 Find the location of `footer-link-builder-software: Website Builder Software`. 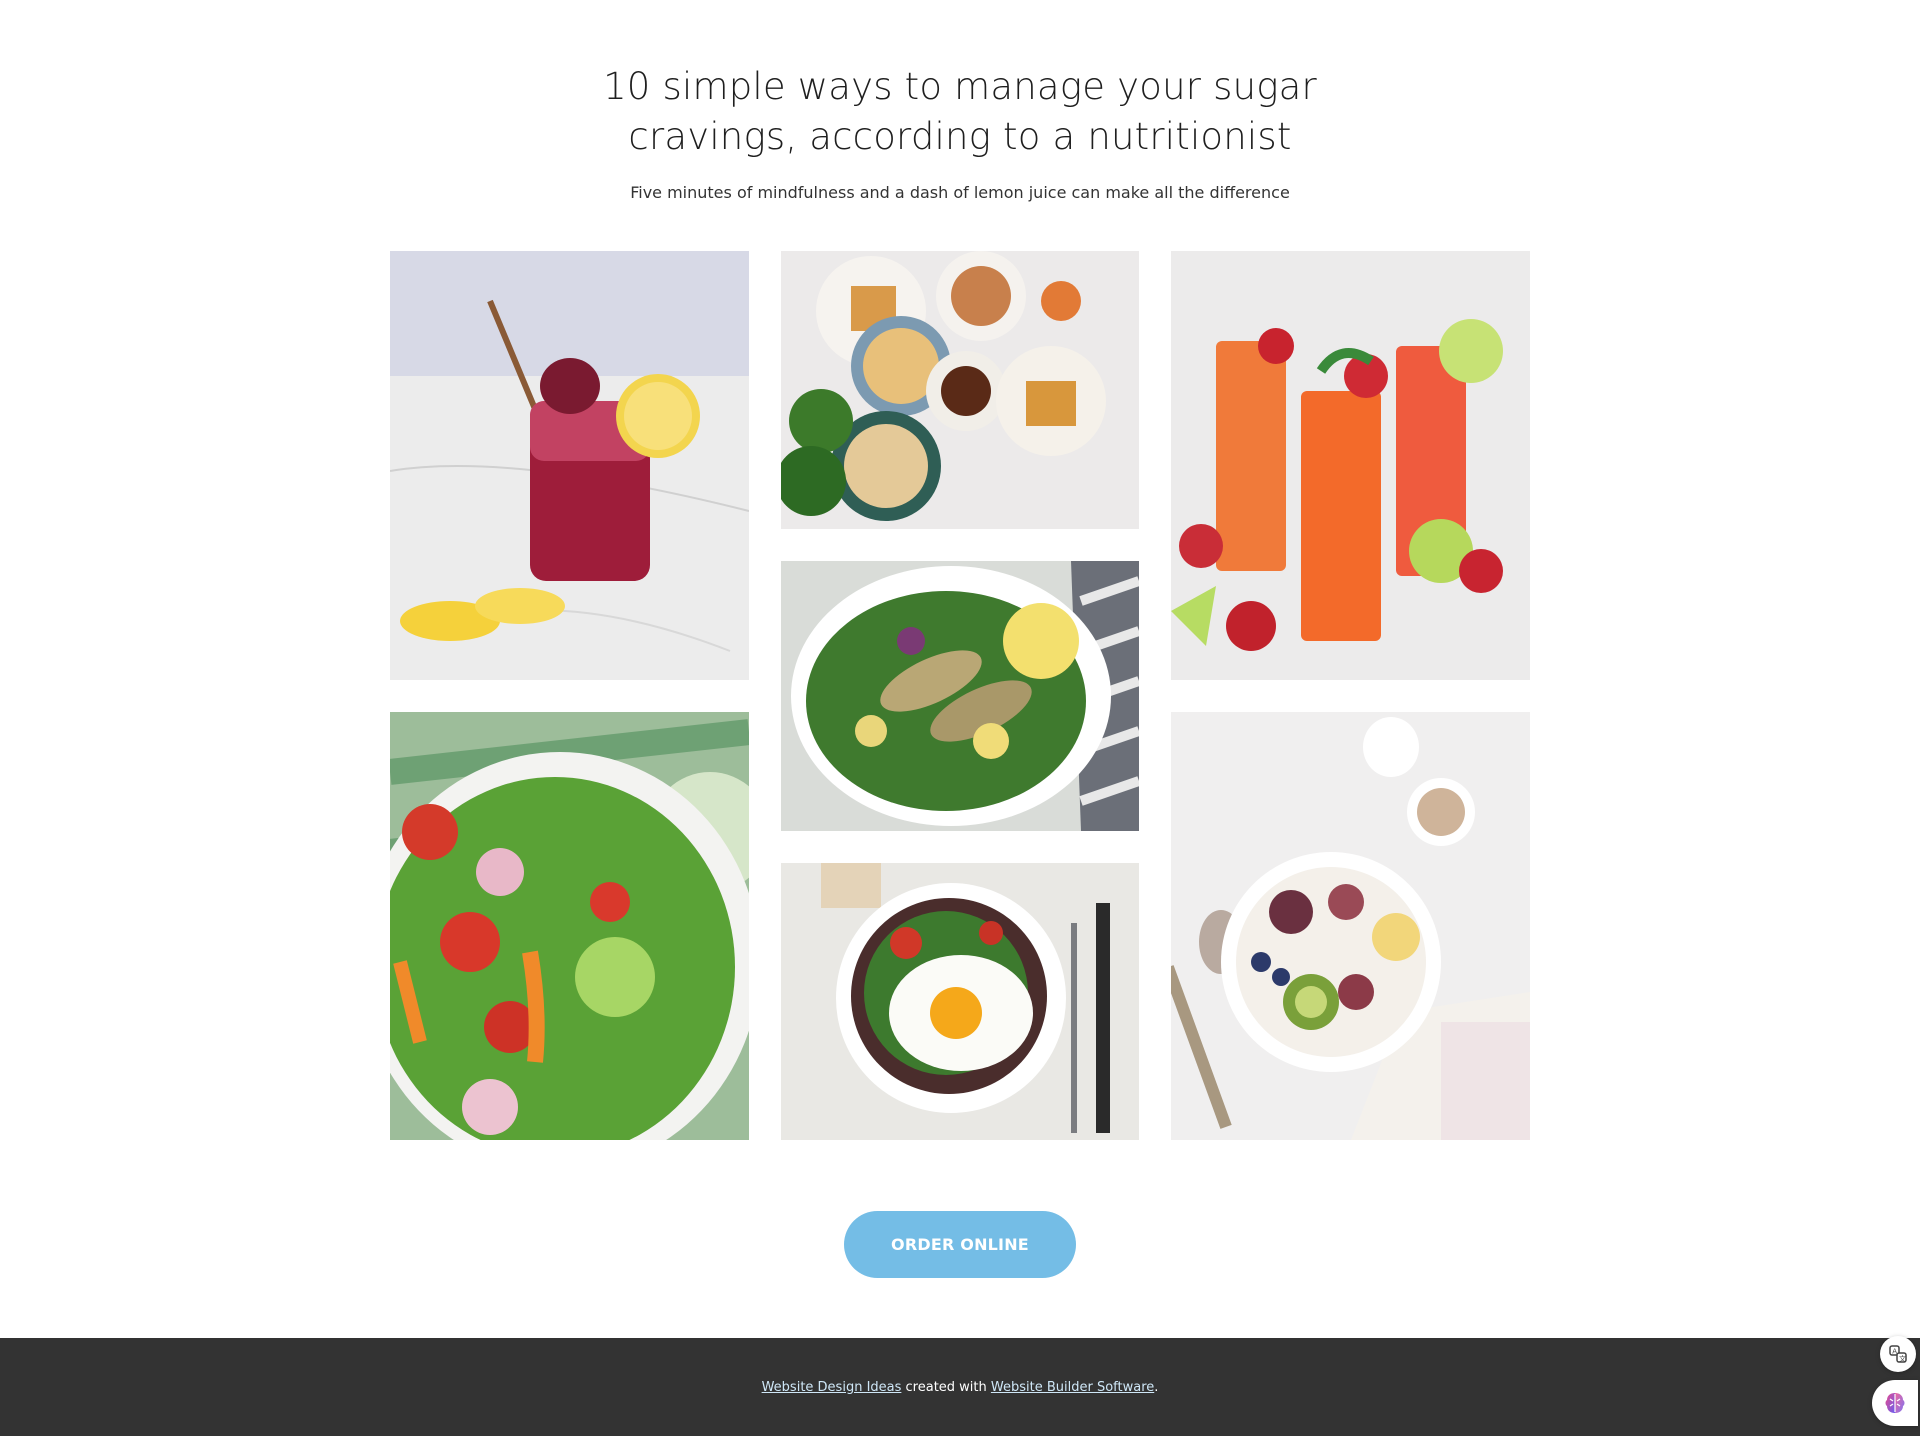

footer-link-builder-software: Website Builder Software is located at coordinates (1072, 1387).